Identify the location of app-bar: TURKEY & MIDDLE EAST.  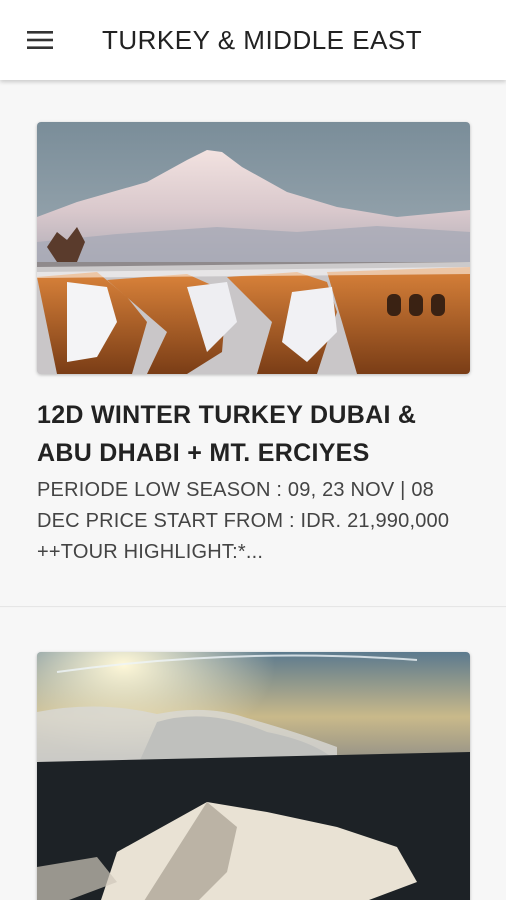
(253, 40).